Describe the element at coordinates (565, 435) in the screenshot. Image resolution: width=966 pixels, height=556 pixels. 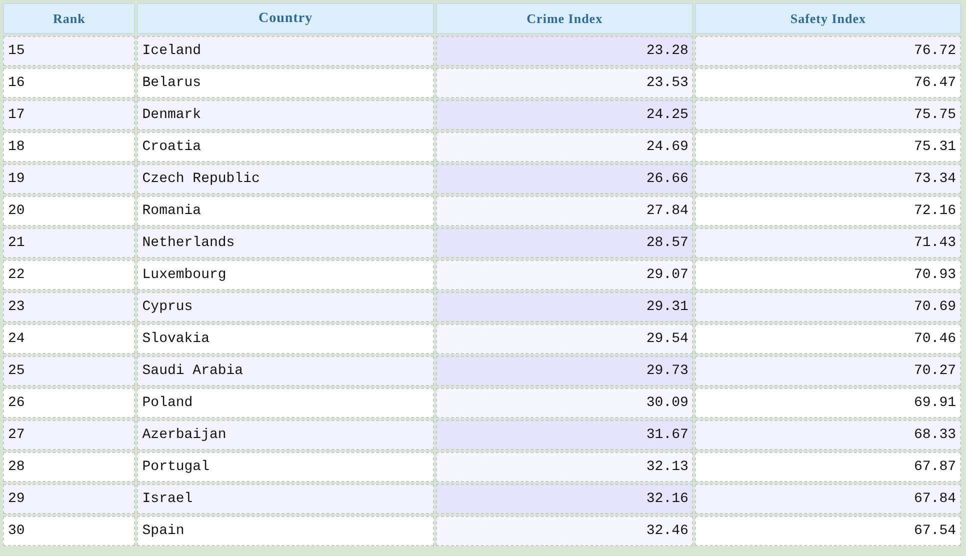
I see `table-cell: 31.67` at that location.